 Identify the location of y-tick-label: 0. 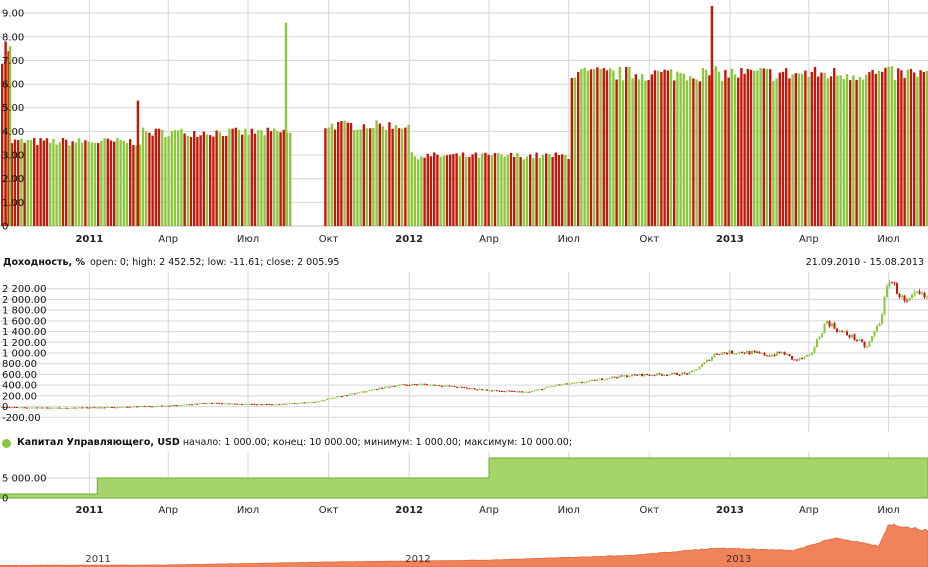
(5, 499).